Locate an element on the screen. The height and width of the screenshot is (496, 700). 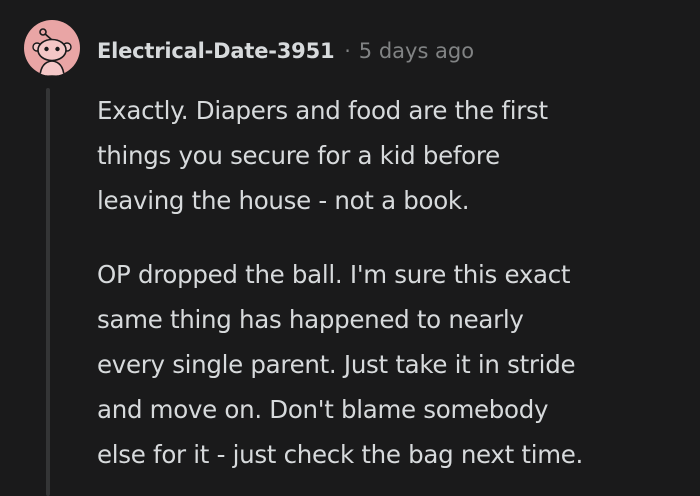
comment-line: same thing has happened to nearly is located at coordinates (310, 319).